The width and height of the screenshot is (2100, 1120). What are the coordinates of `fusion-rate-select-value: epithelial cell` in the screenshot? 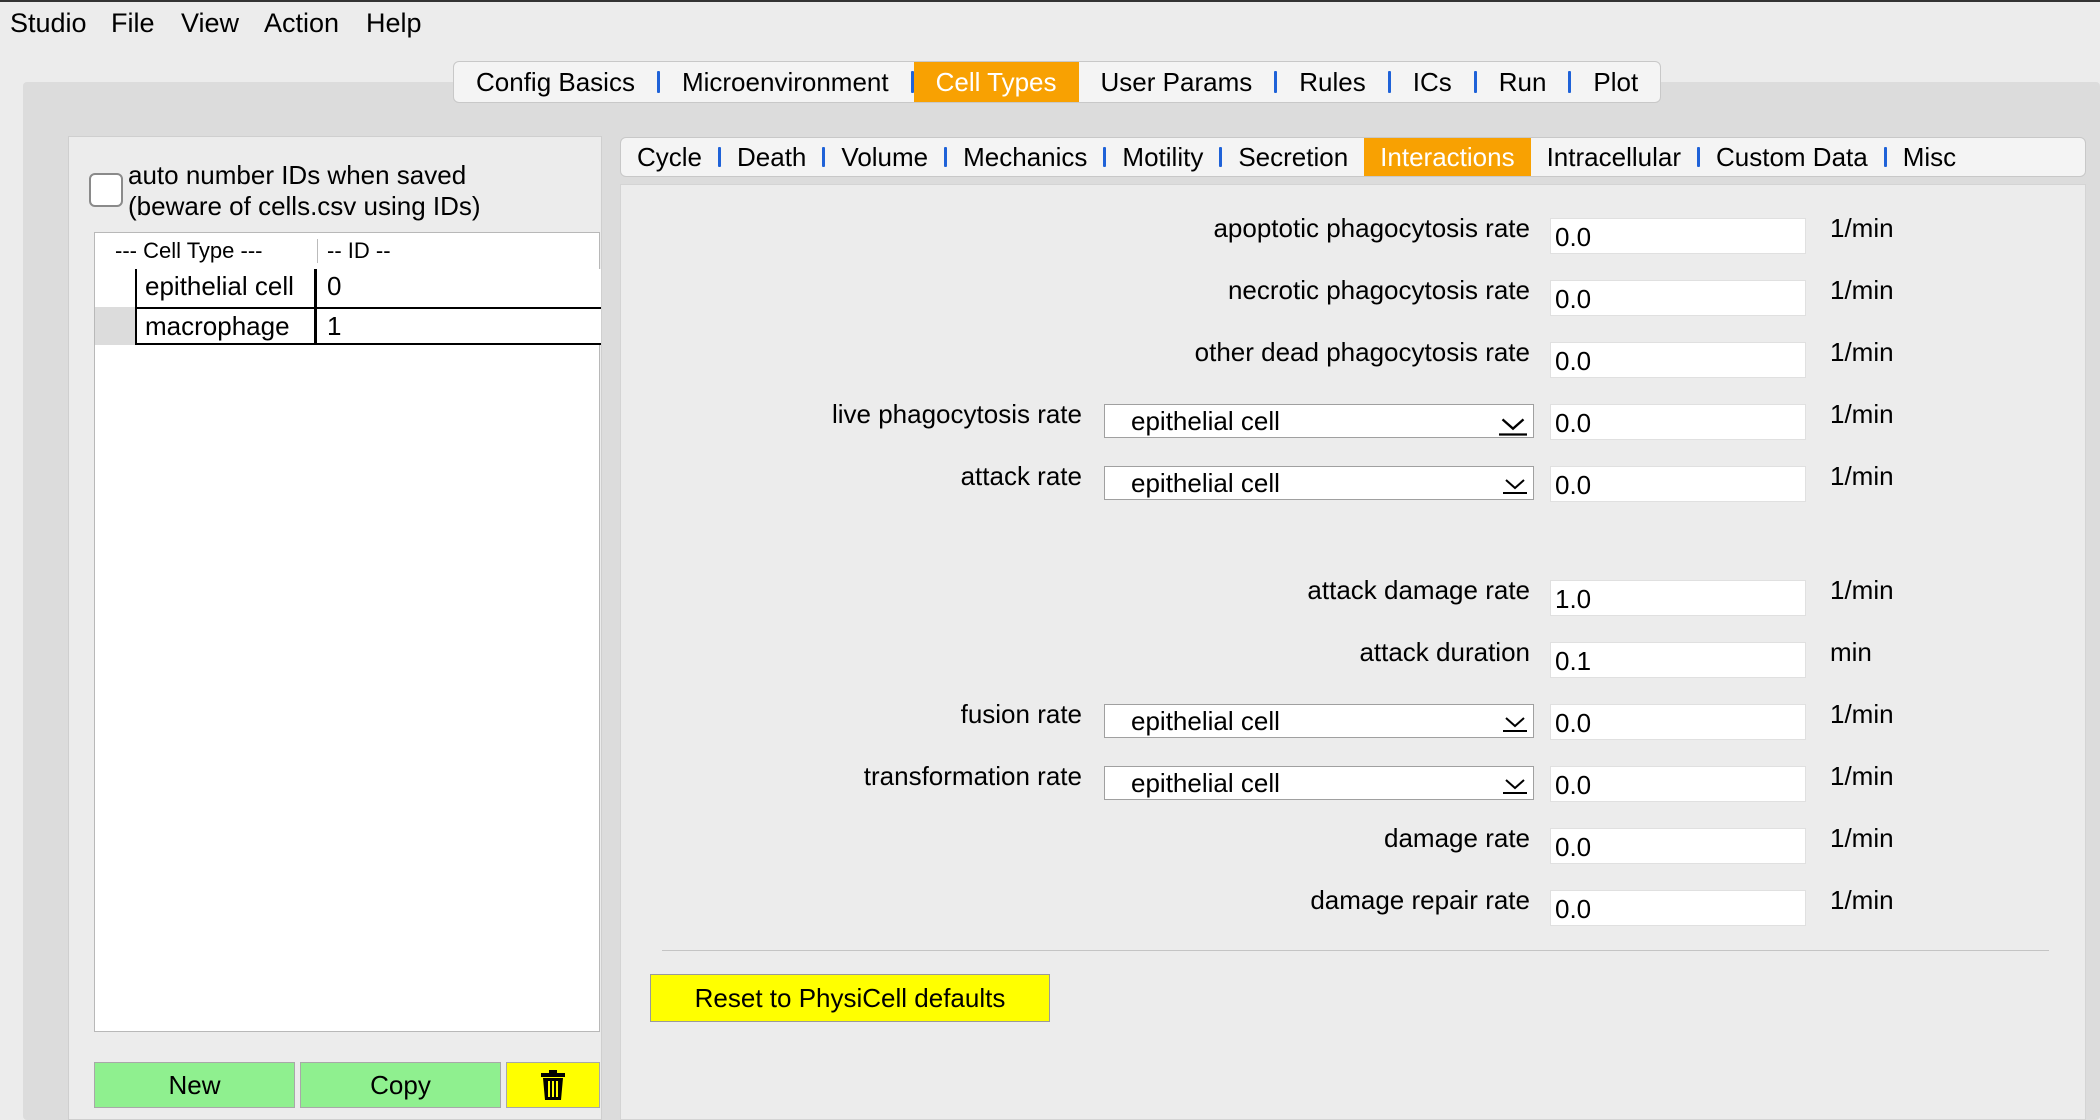 It's located at (1205, 721).